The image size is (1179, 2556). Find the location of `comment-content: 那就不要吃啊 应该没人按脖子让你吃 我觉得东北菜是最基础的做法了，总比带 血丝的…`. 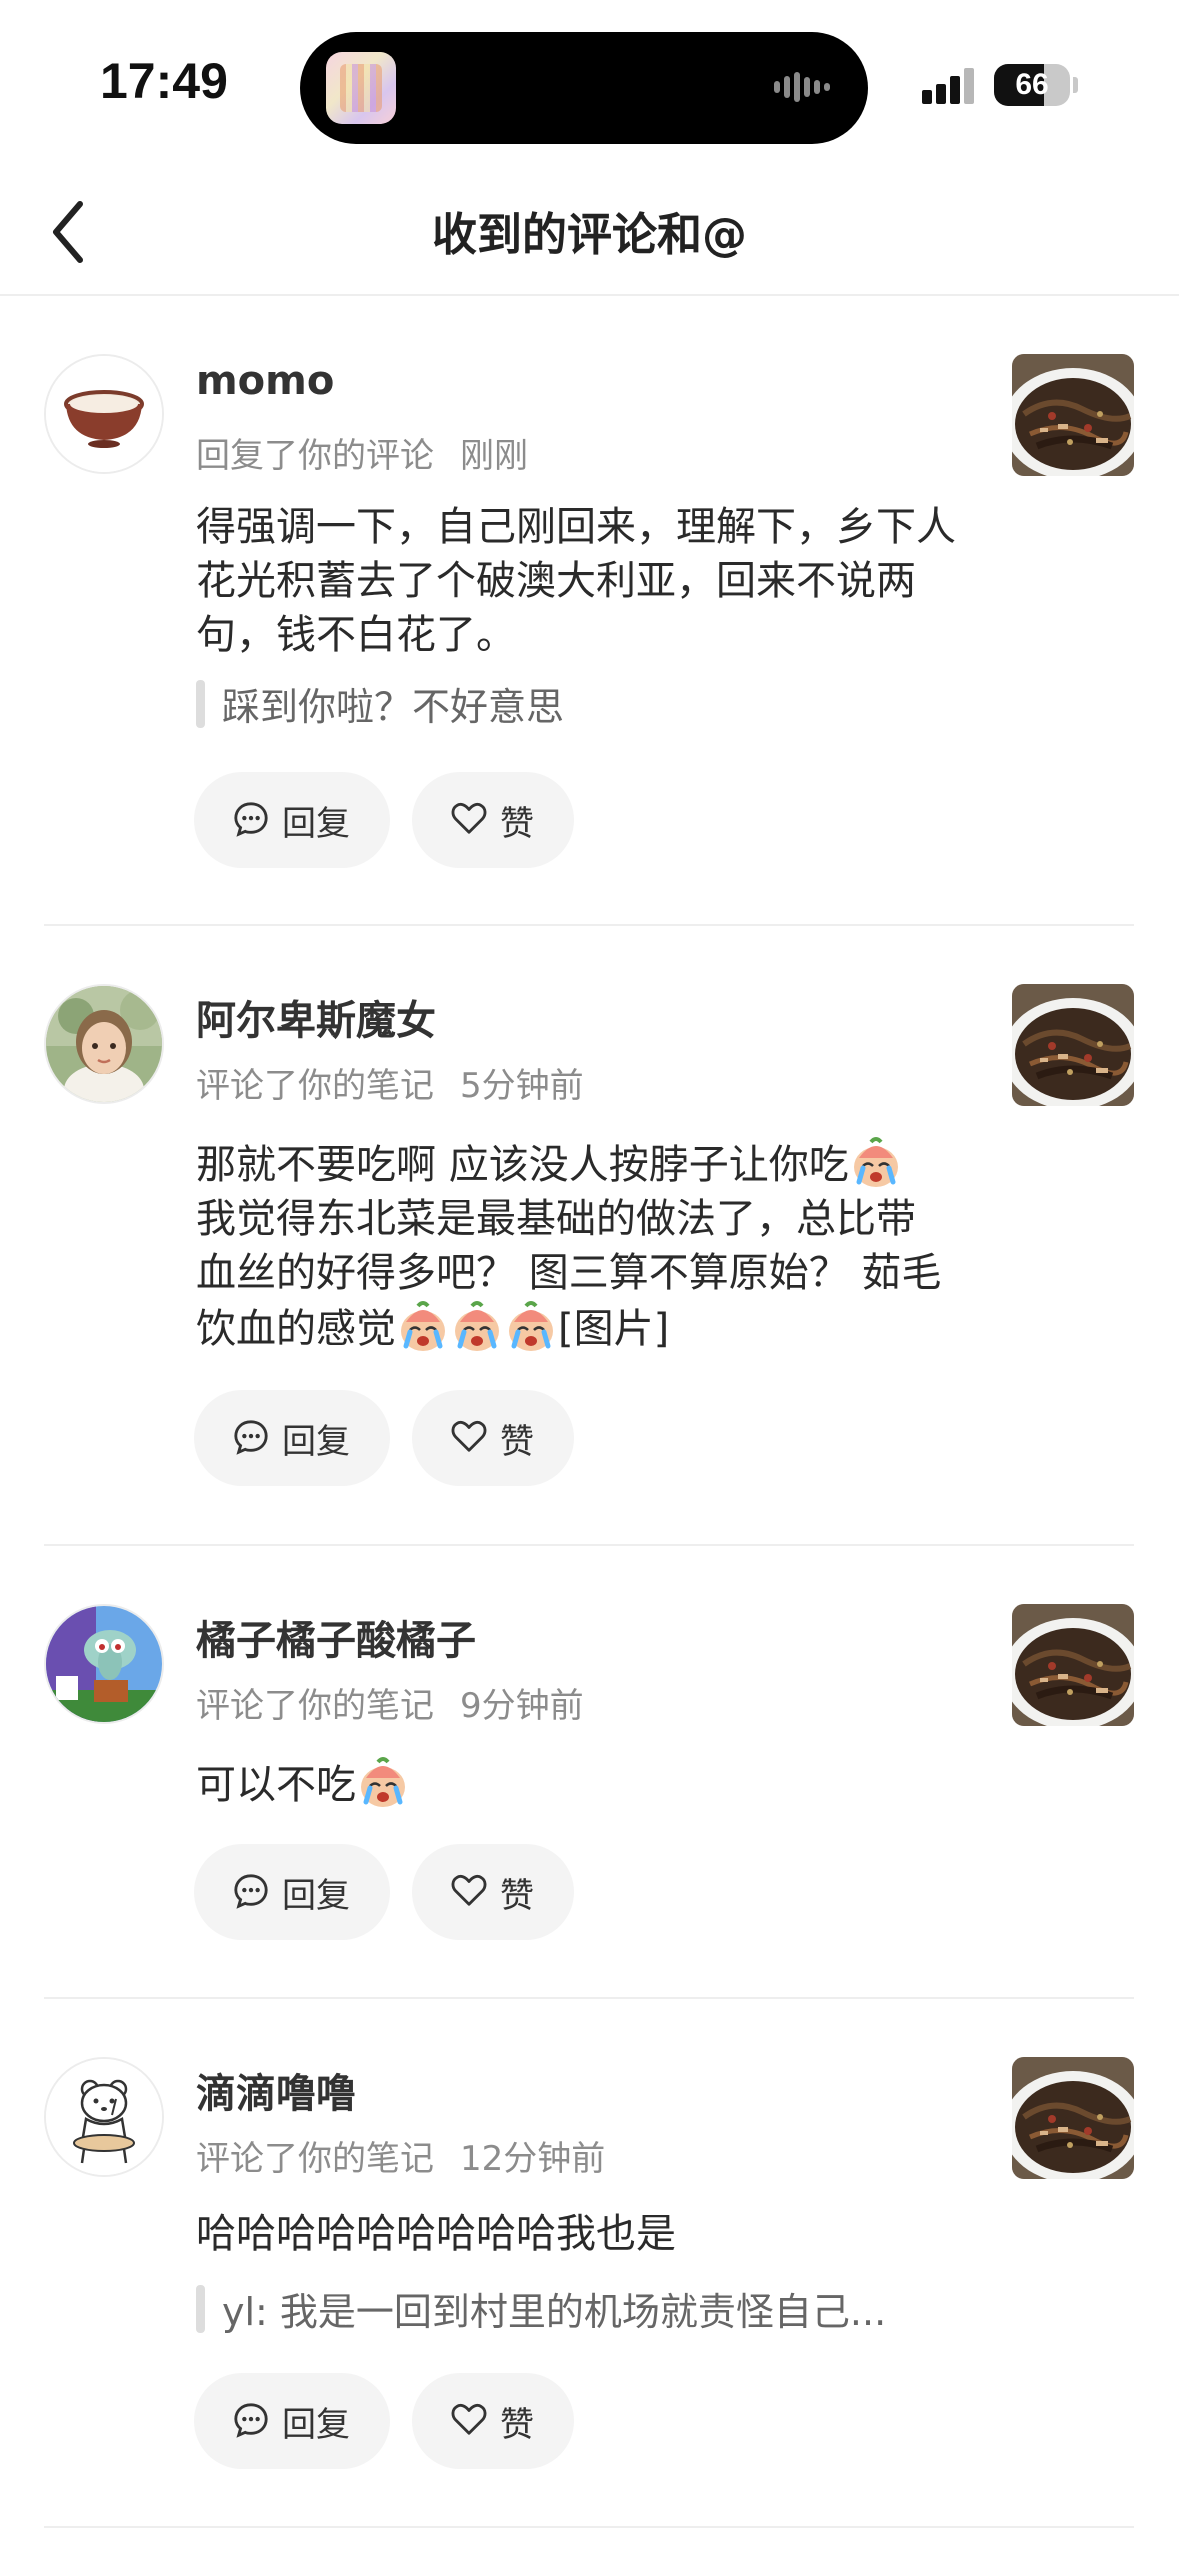

comment-content: 那就不要吃啊 应该没人按脖子让你吃 我觉得东北菜是最基础的做法了，总比带 血丝的… is located at coordinates (591, 1246).